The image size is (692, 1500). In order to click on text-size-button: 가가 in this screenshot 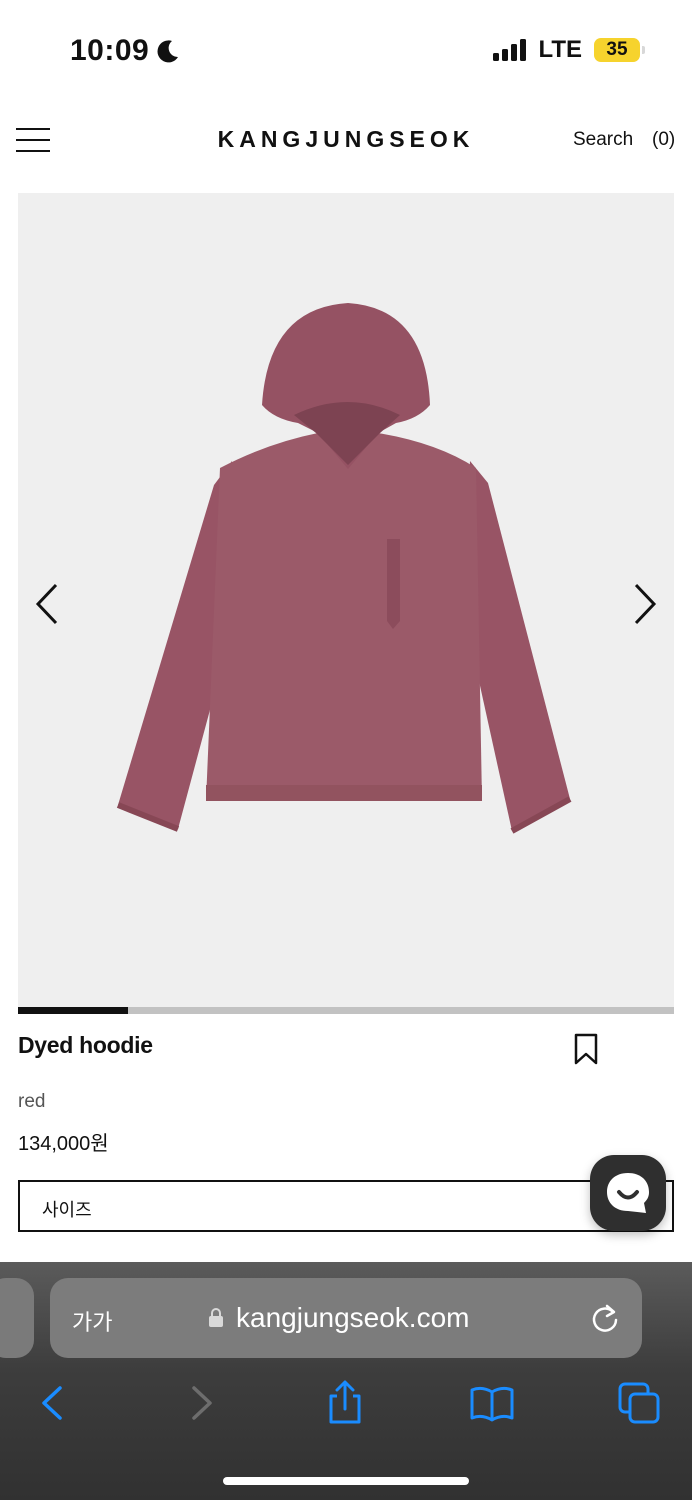, I will do `click(92, 1321)`.